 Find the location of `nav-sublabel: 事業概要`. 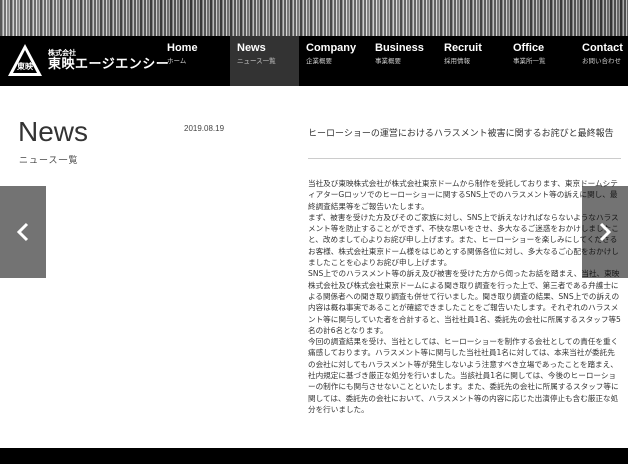

nav-sublabel: 事業概要 is located at coordinates (388, 61).